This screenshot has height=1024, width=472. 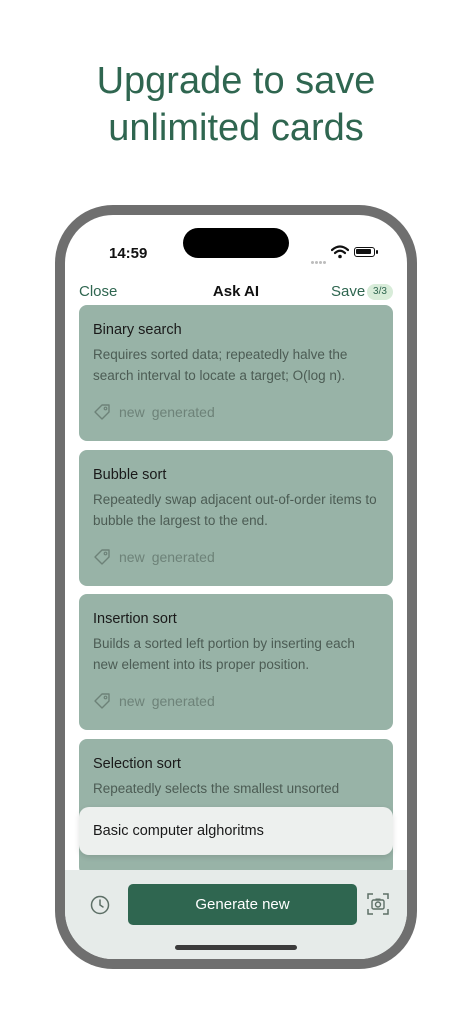 What do you see at coordinates (137, 764) in the screenshot?
I see `card-title: Selection sort` at bounding box center [137, 764].